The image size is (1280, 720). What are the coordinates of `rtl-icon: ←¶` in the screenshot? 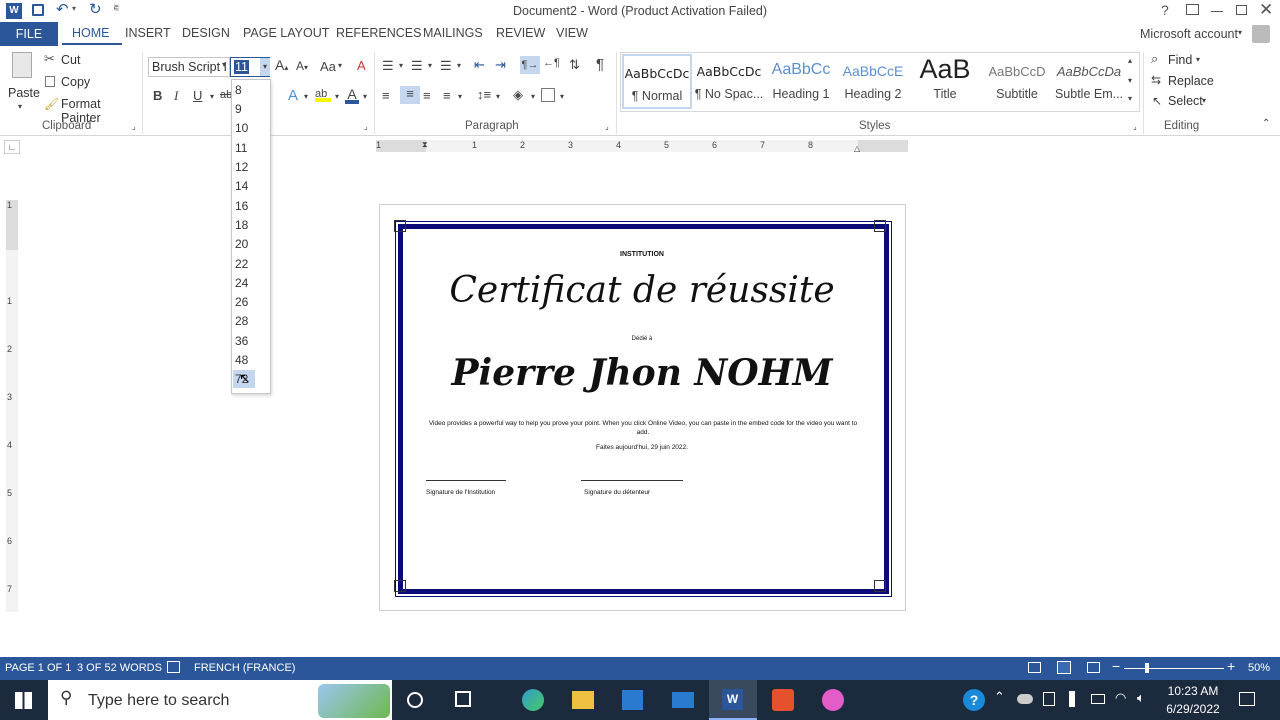 It's located at (551, 63).